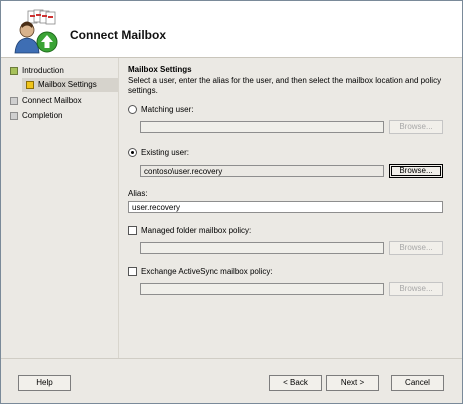 This screenshot has width=463, height=404. What do you see at coordinates (132, 152) in the screenshot?
I see `existing-user-radio` at bounding box center [132, 152].